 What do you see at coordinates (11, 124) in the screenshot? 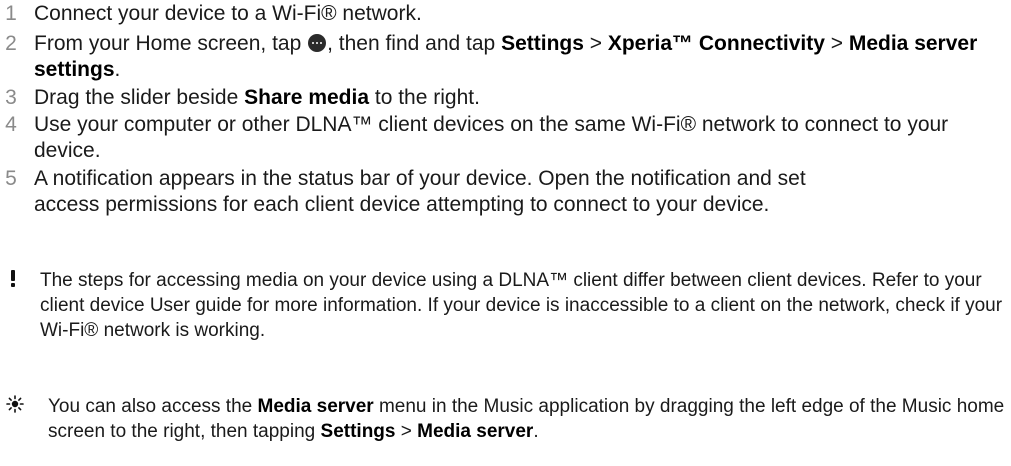
I see `step-number: 4` at bounding box center [11, 124].